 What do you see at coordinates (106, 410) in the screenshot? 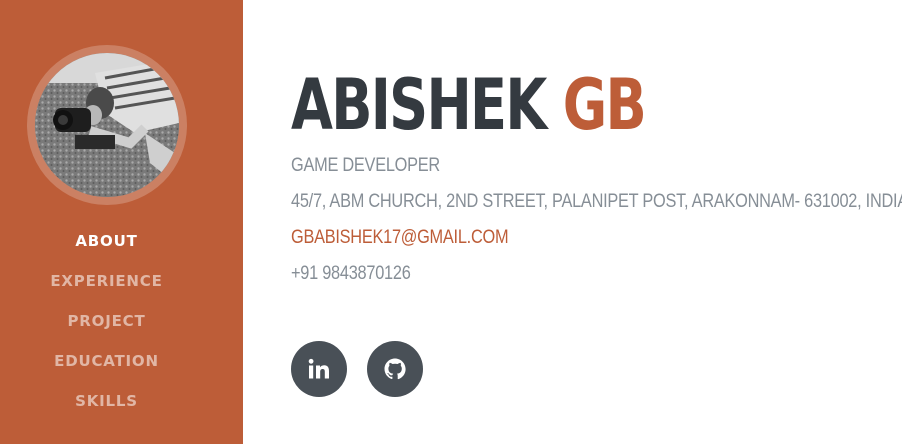
I see `nav-item-skills: Skills` at bounding box center [106, 410].